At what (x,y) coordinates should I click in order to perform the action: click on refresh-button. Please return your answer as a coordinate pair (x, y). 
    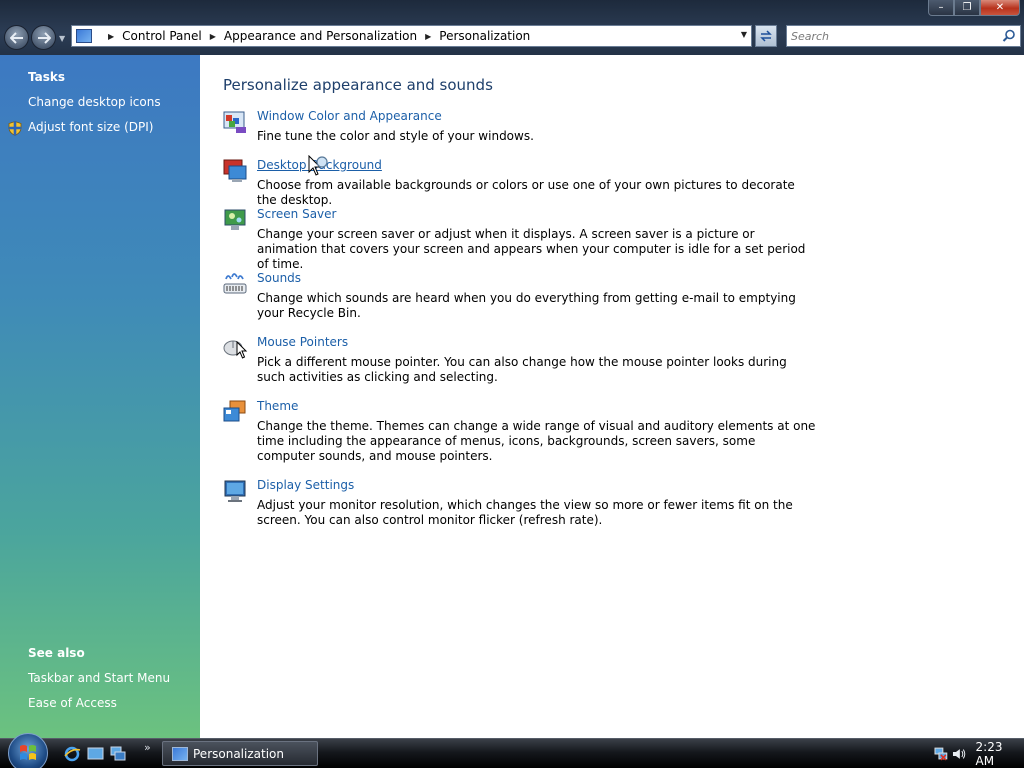
    Looking at the image, I should click on (766, 36).